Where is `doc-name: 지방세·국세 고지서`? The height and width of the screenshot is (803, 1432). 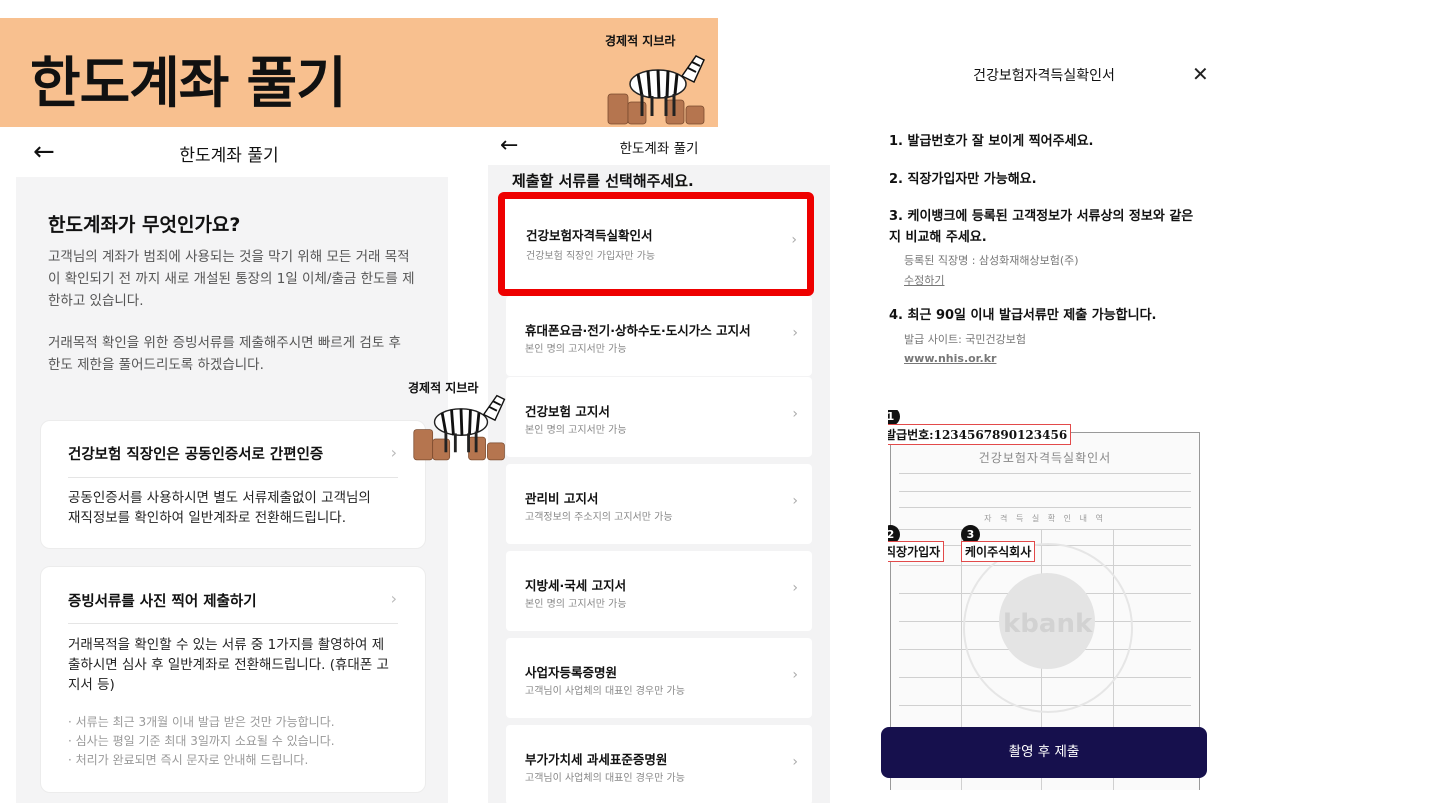 doc-name: 지방세·국세 고지서 is located at coordinates (576, 585).